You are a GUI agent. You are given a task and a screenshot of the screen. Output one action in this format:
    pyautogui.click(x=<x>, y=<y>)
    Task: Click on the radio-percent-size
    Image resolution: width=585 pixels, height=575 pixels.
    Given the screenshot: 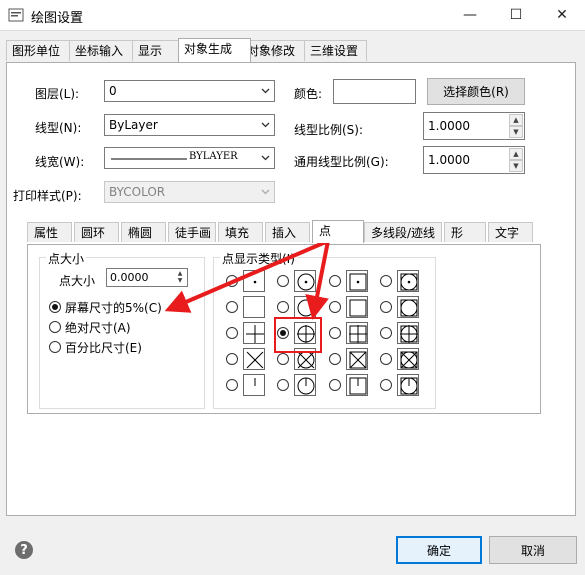 What is the action you would take?
    pyautogui.click(x=55, y=347)
    